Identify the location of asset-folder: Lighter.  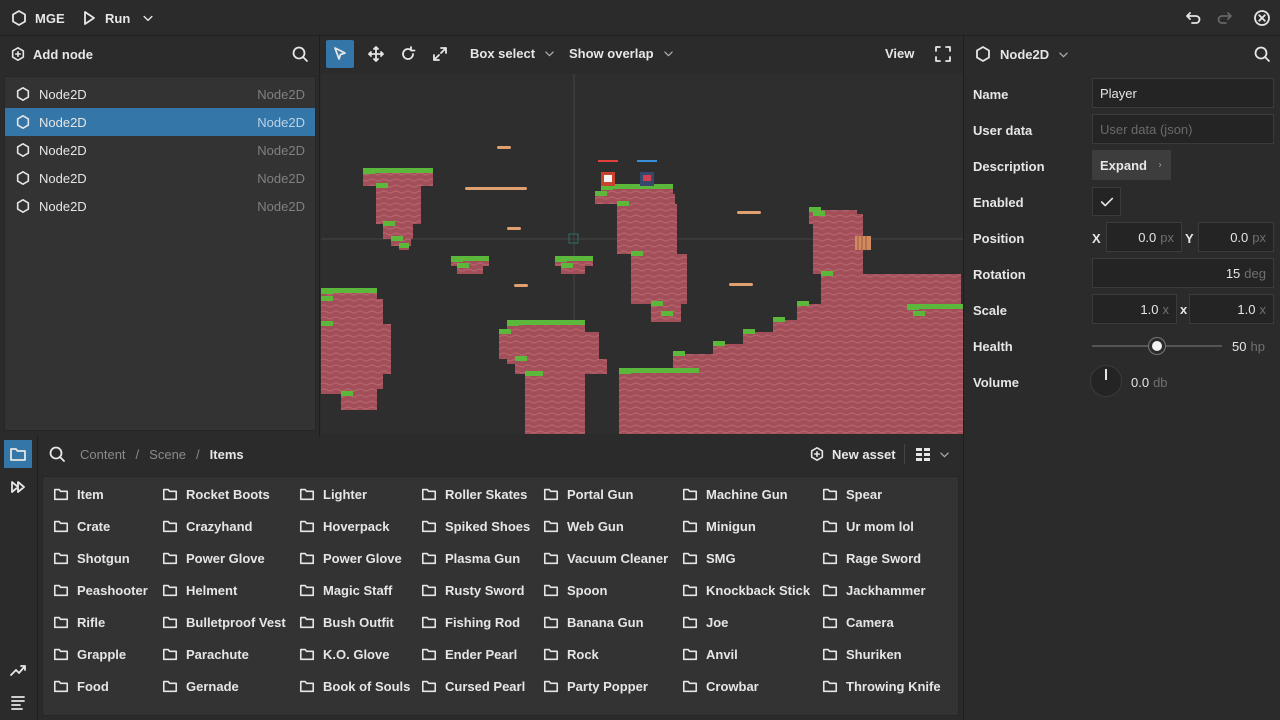
(333, 494).